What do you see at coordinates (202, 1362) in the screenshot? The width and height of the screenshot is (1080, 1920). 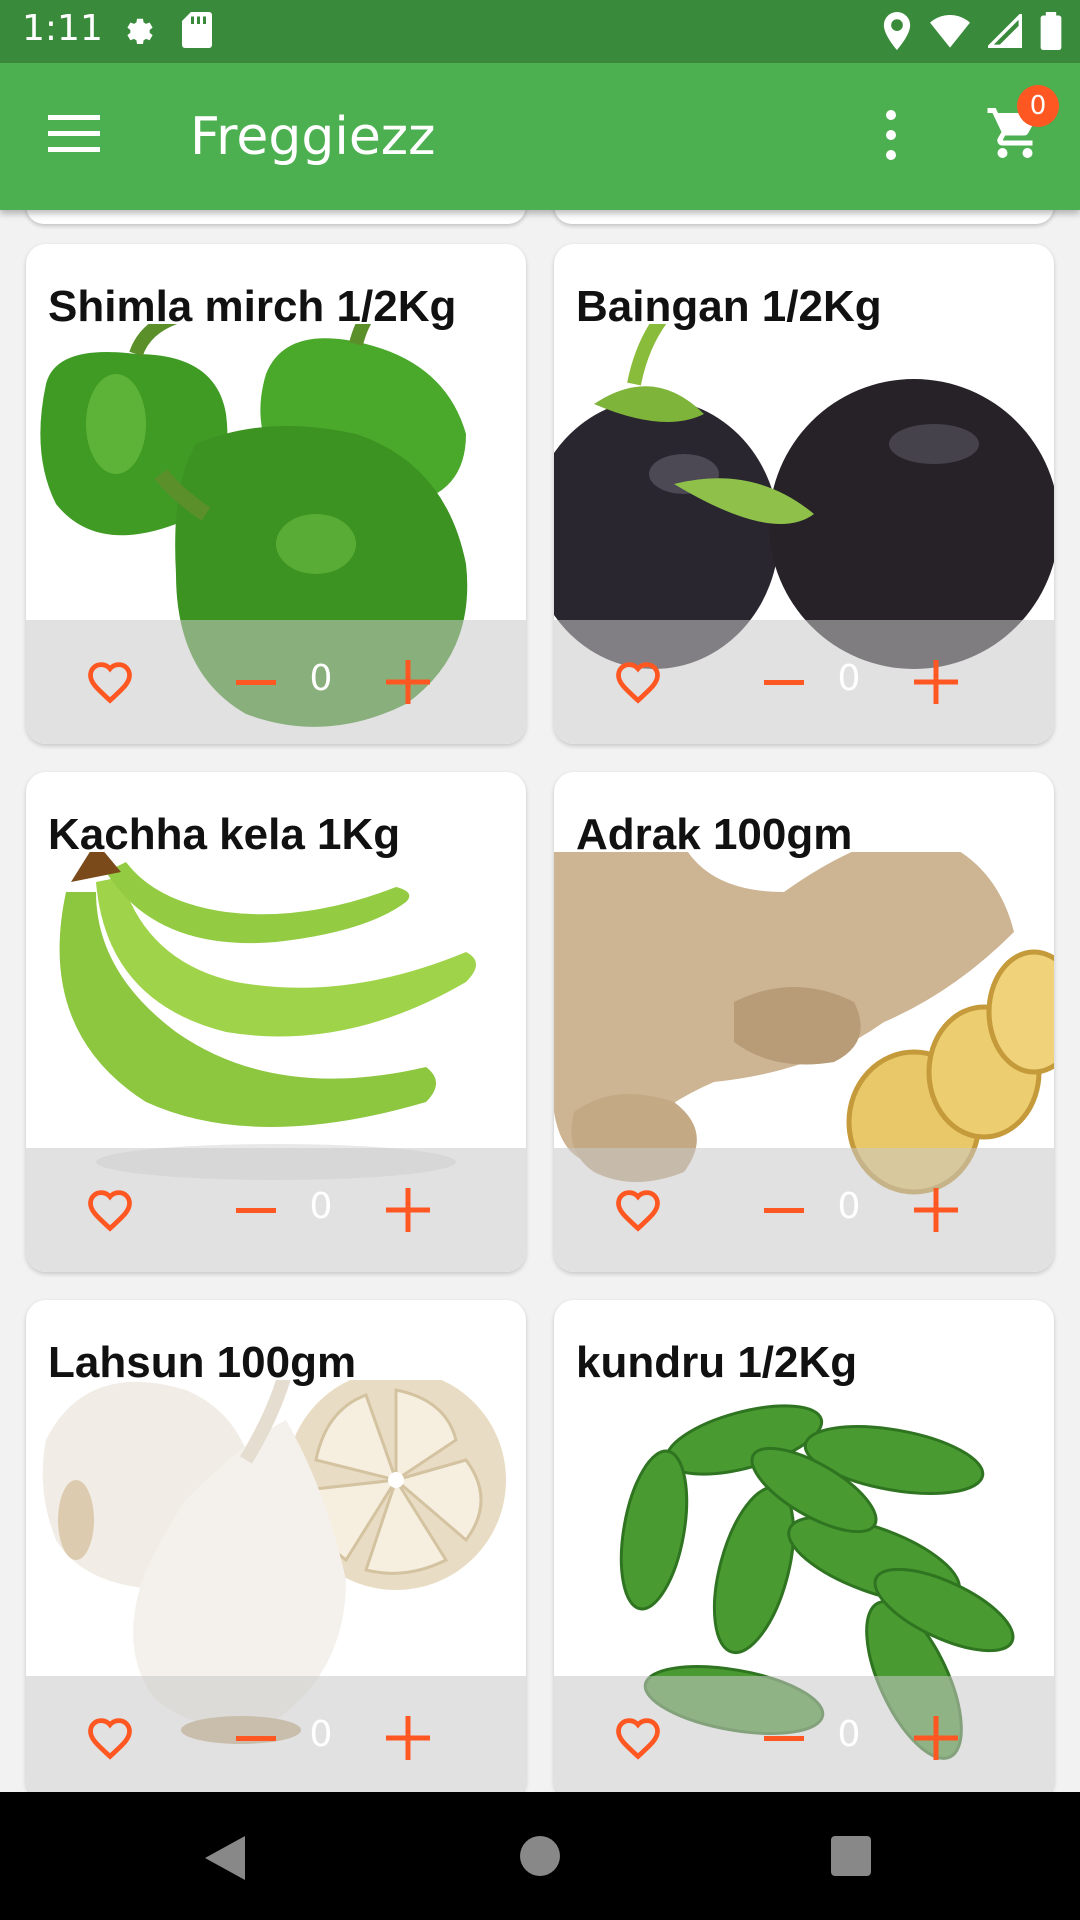 I see `product-name: Lahsun 100gm` at bounding box center [202, 1362].